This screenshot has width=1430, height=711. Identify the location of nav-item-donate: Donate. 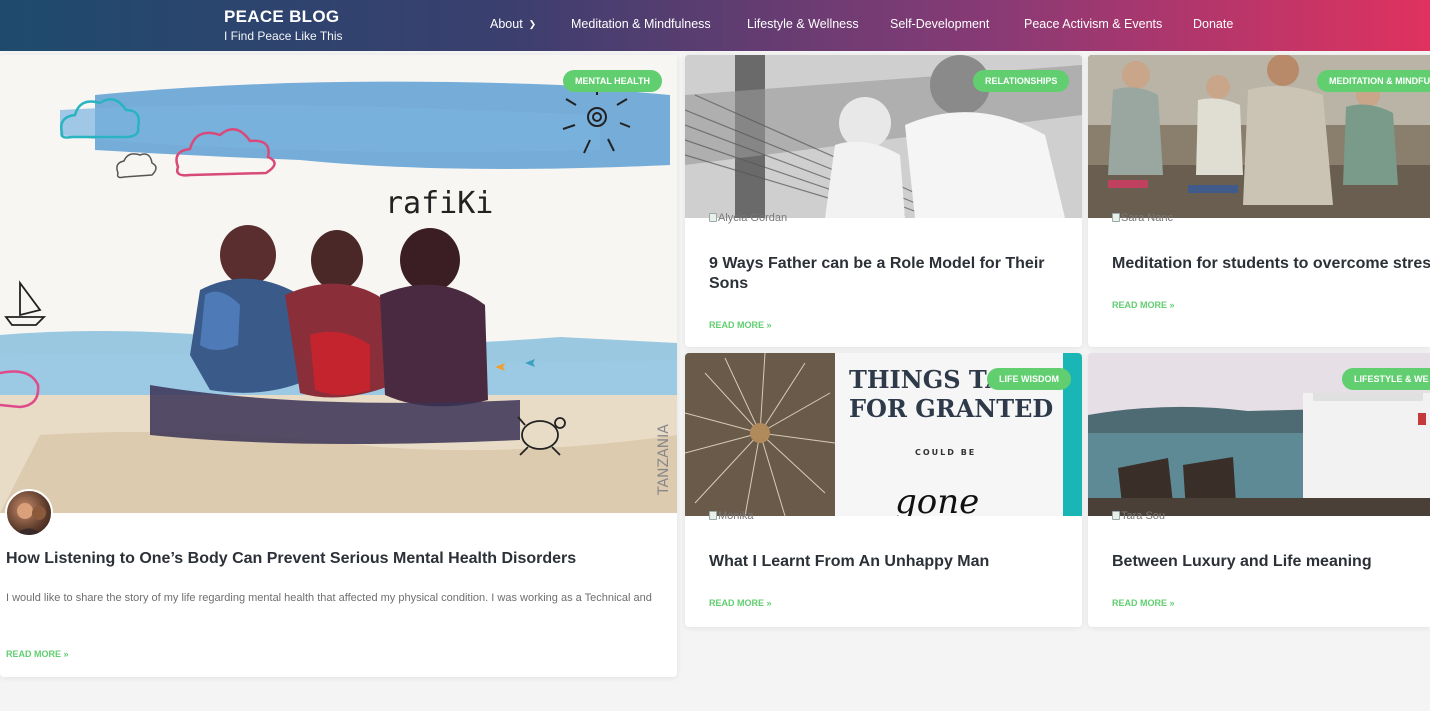
(1213, 24).